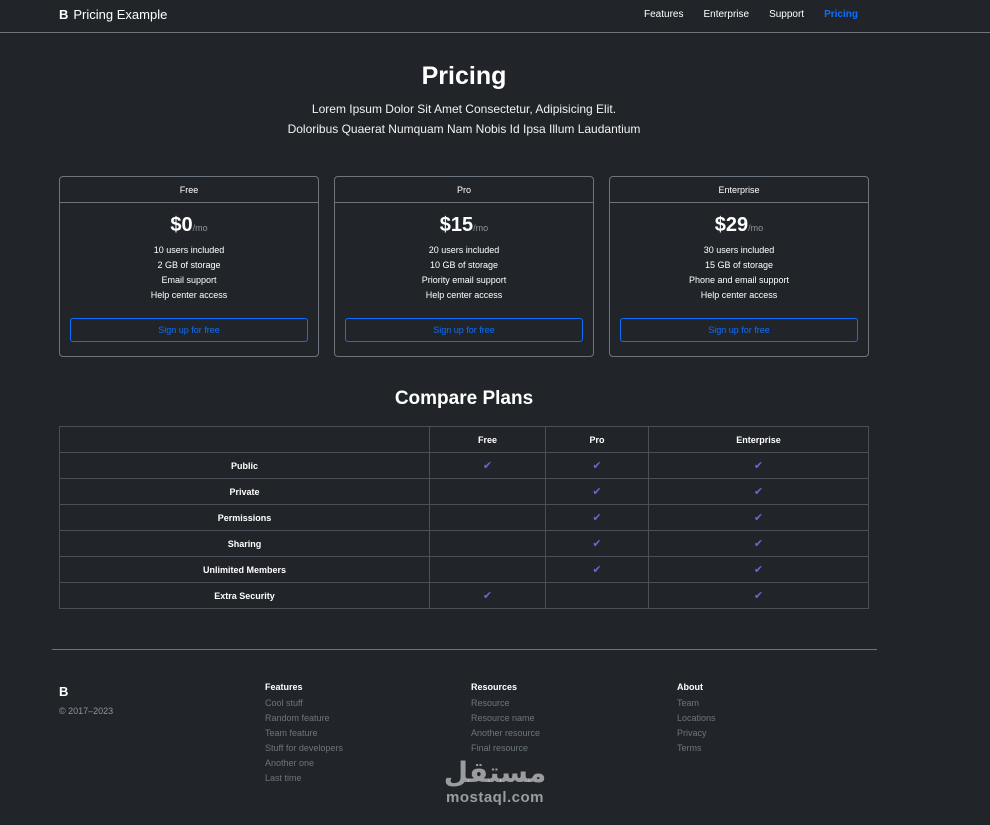 The width and height of the screenshot is (990, 825). I want to click on footer-link: Final resource, so click(505, 748).